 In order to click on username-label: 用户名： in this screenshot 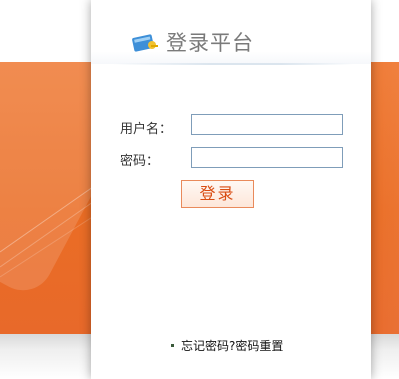, I will do `click(146, 129)`.